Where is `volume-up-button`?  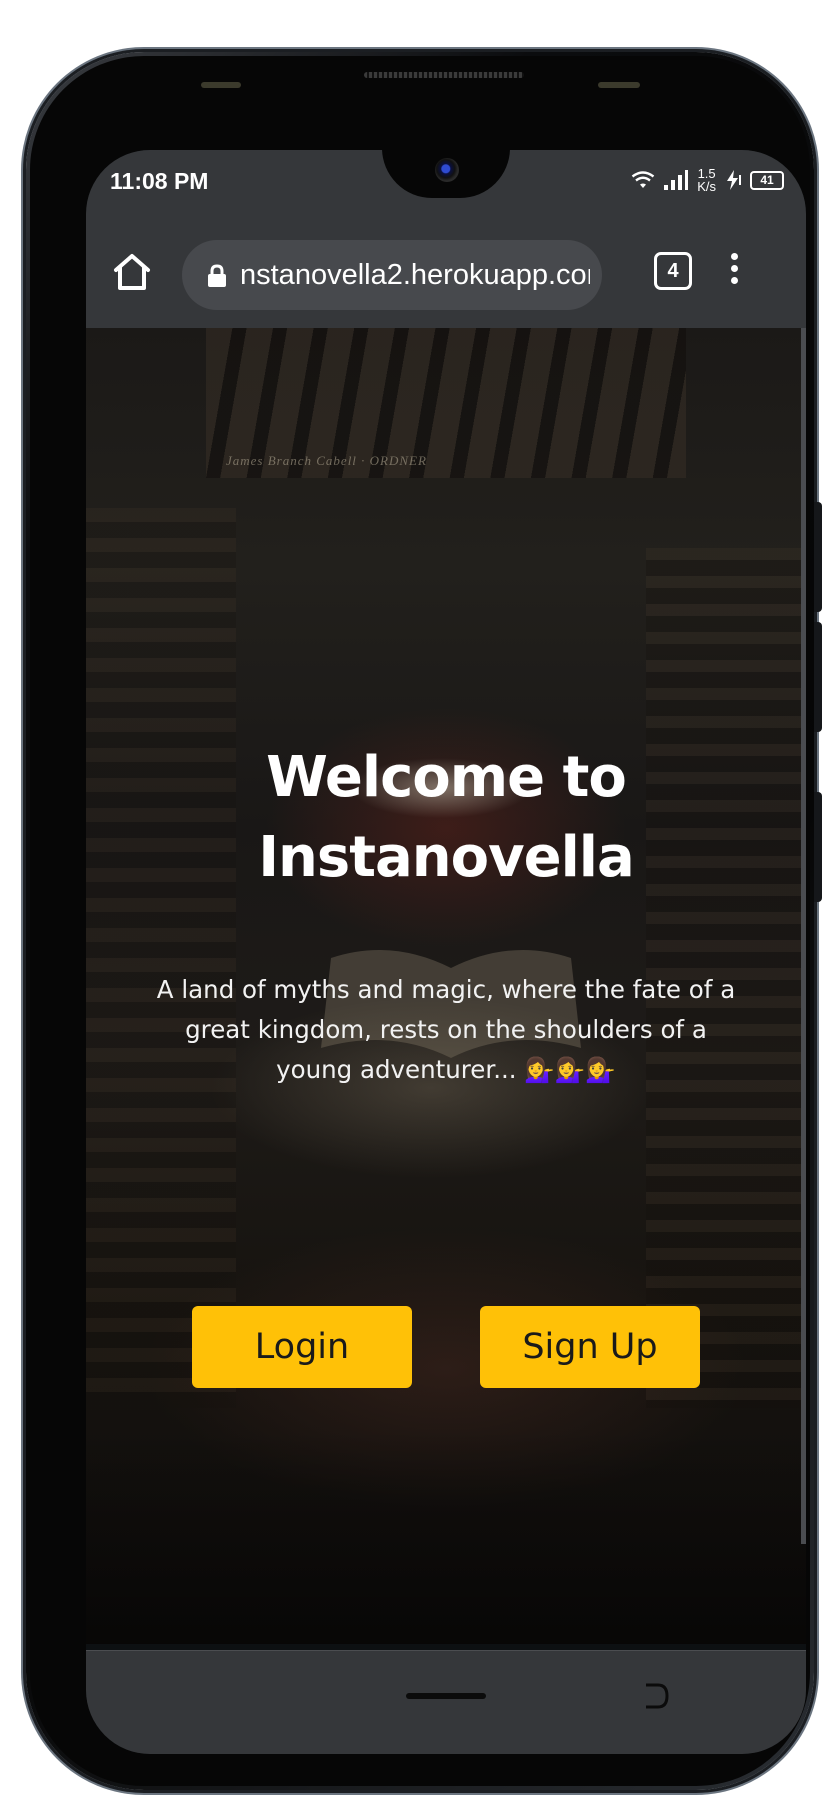
volume-up-button is located at coordinates (818, 557).